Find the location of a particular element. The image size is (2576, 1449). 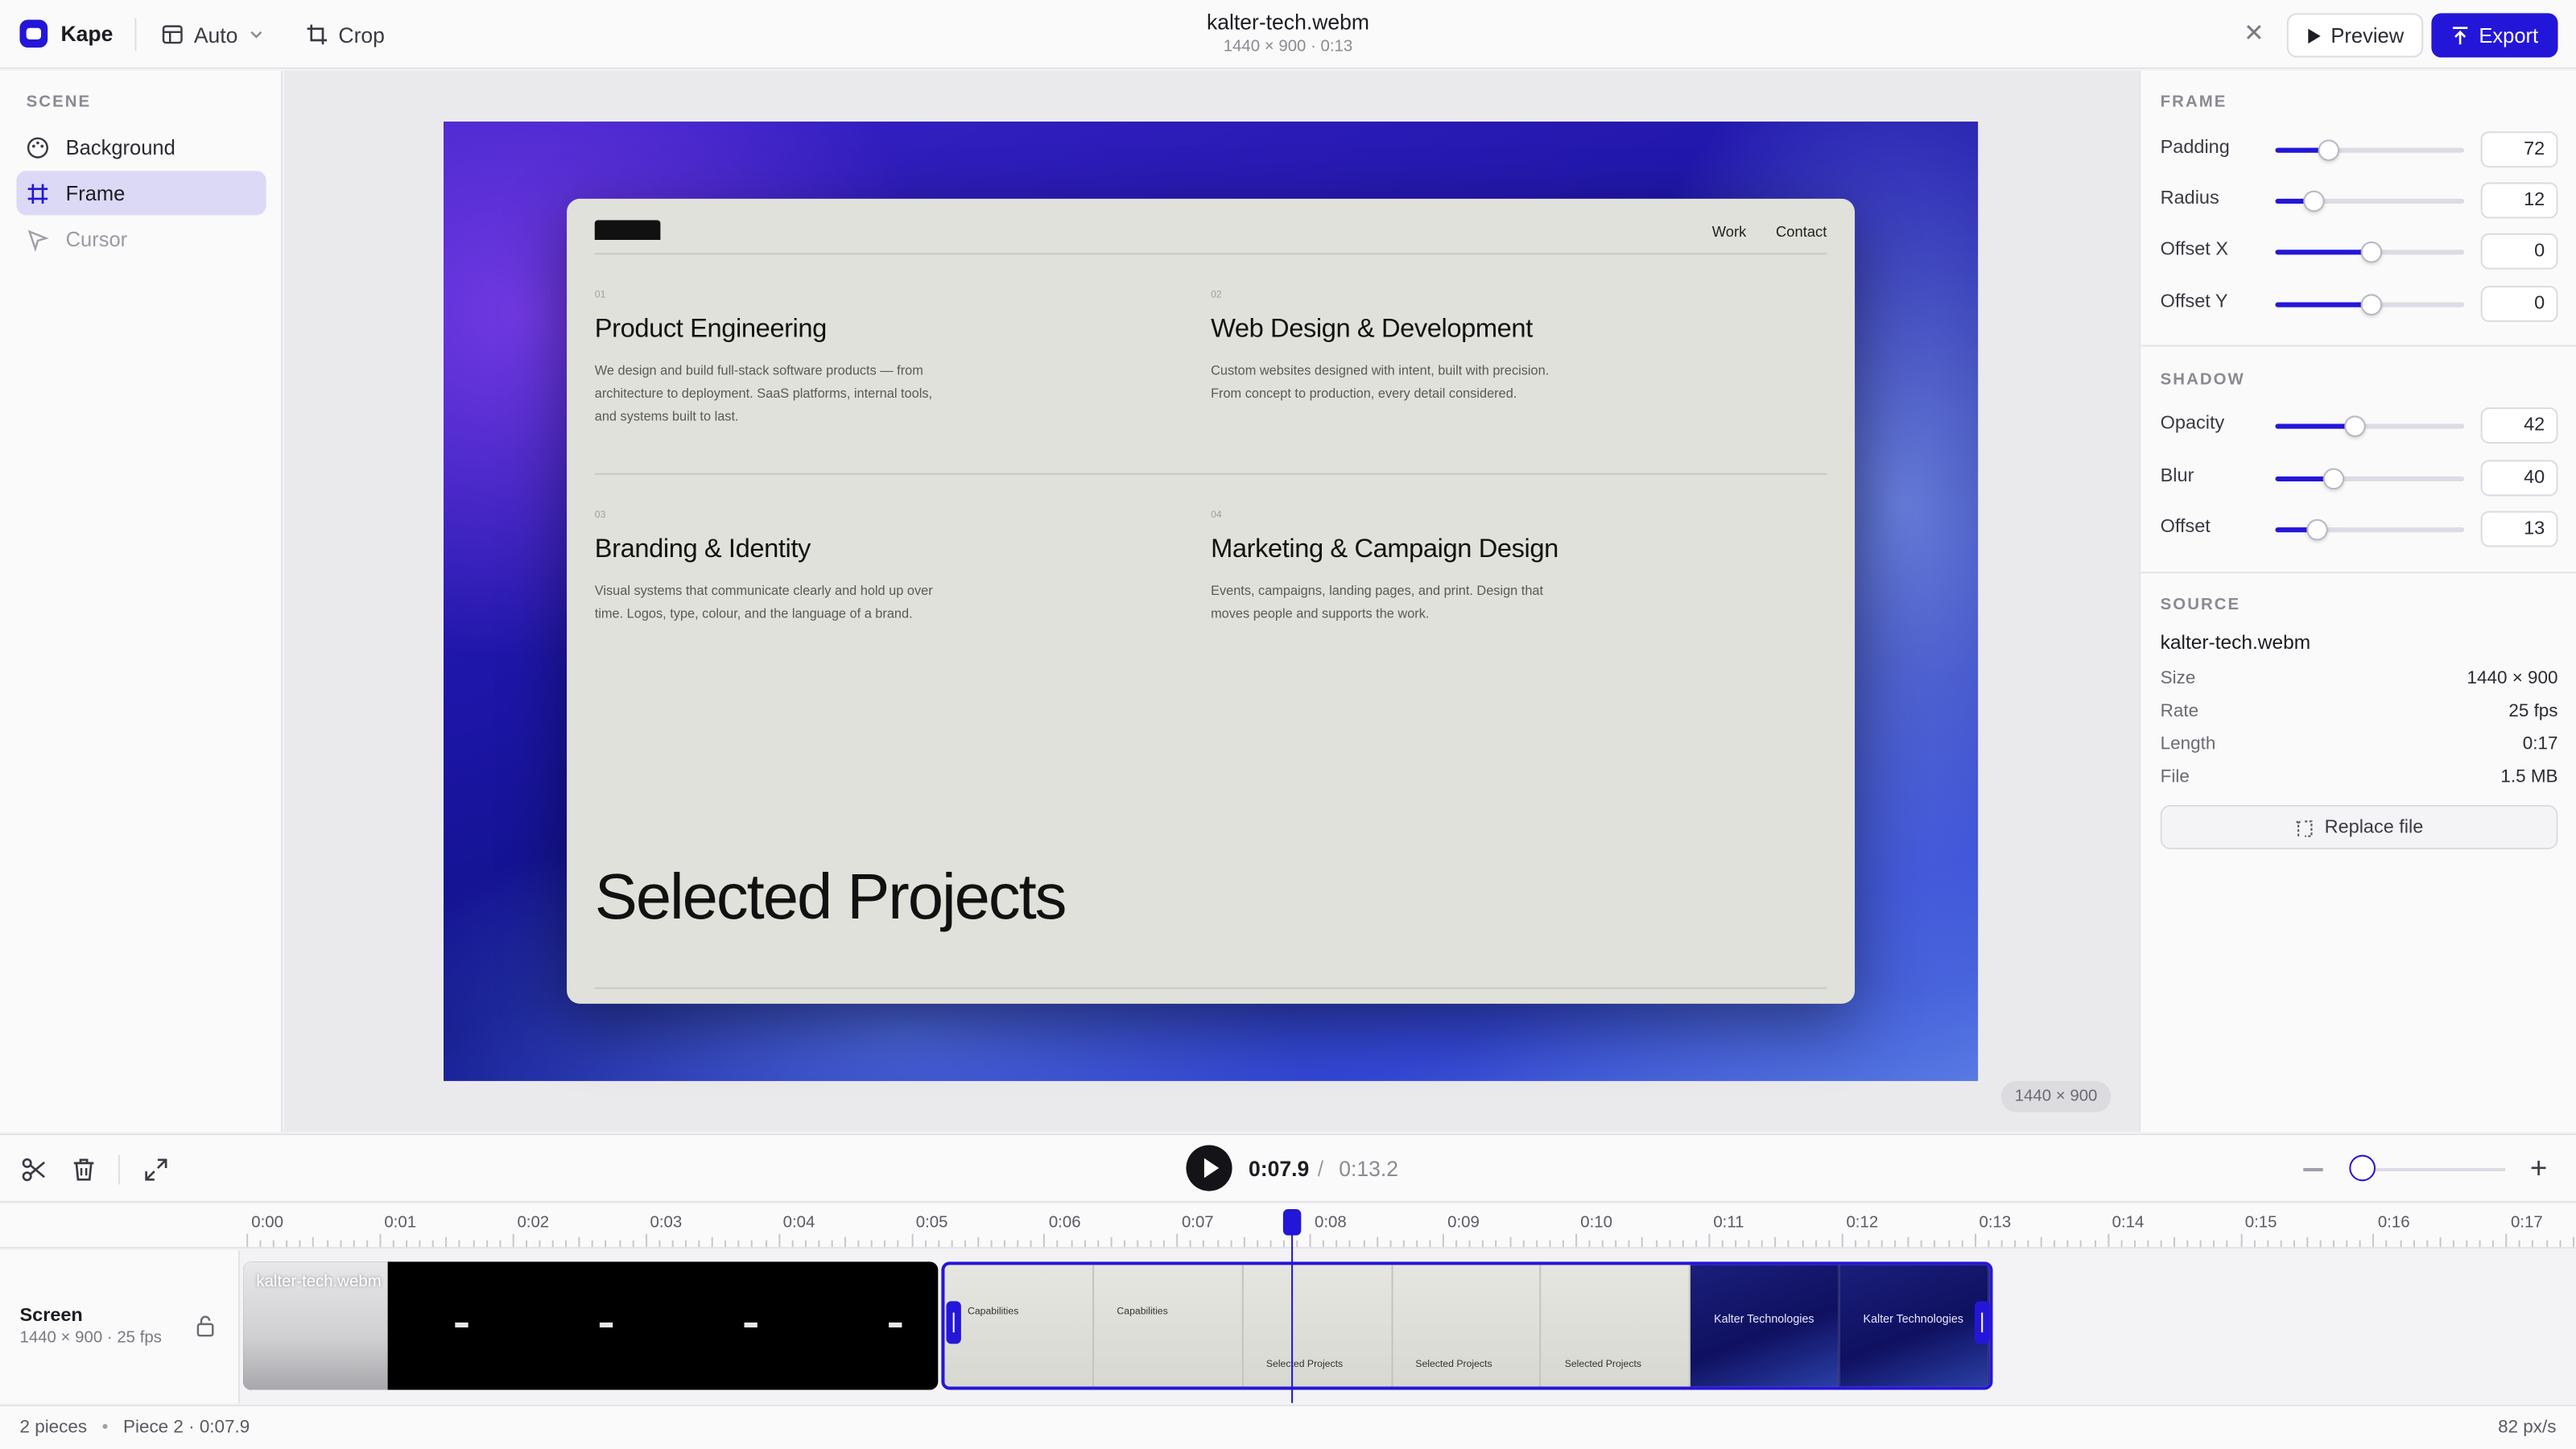

shadow-offset-input: 13 is located at coordinates (2519, 528).